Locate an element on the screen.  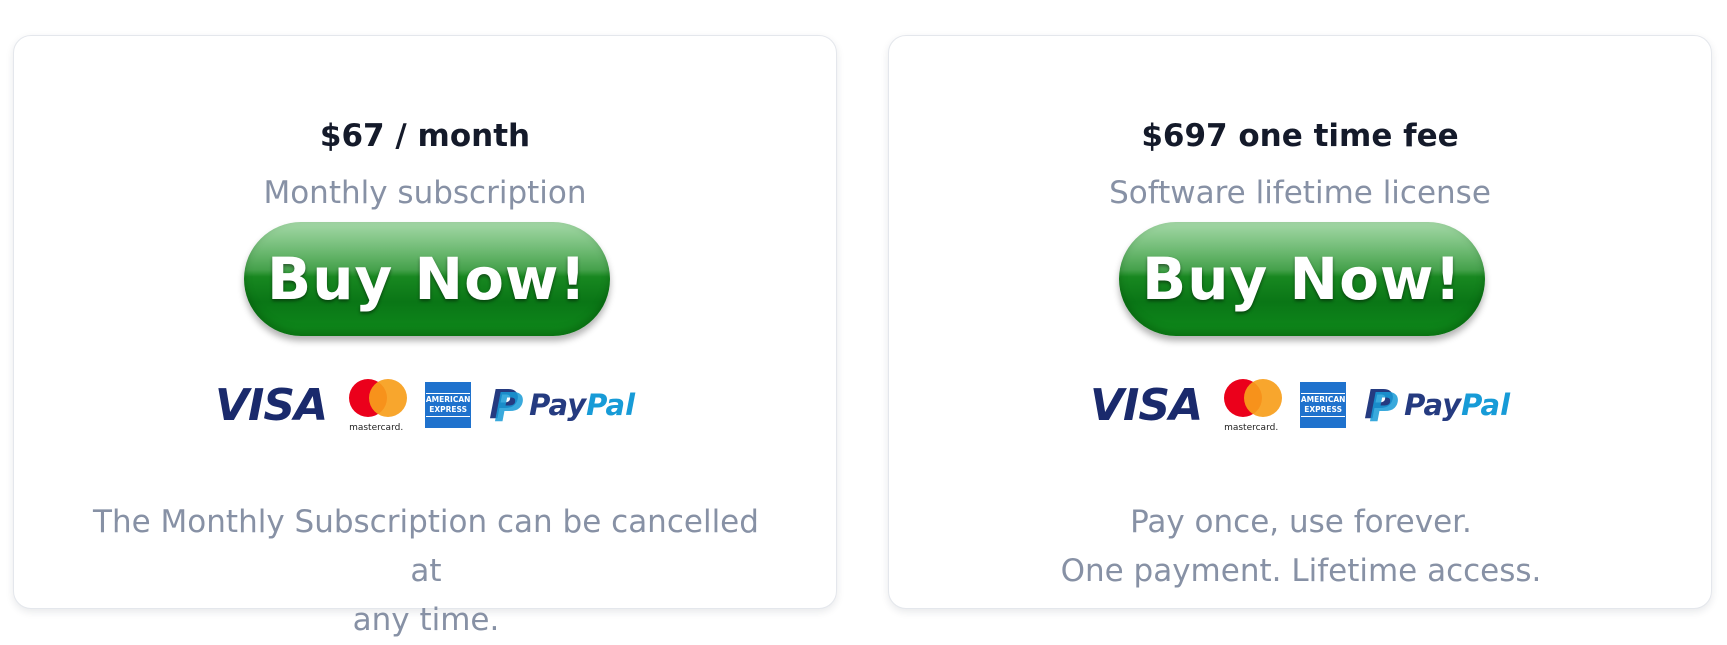
plan-subtitle: Monthly subscription is located at coordinates (425, 193).